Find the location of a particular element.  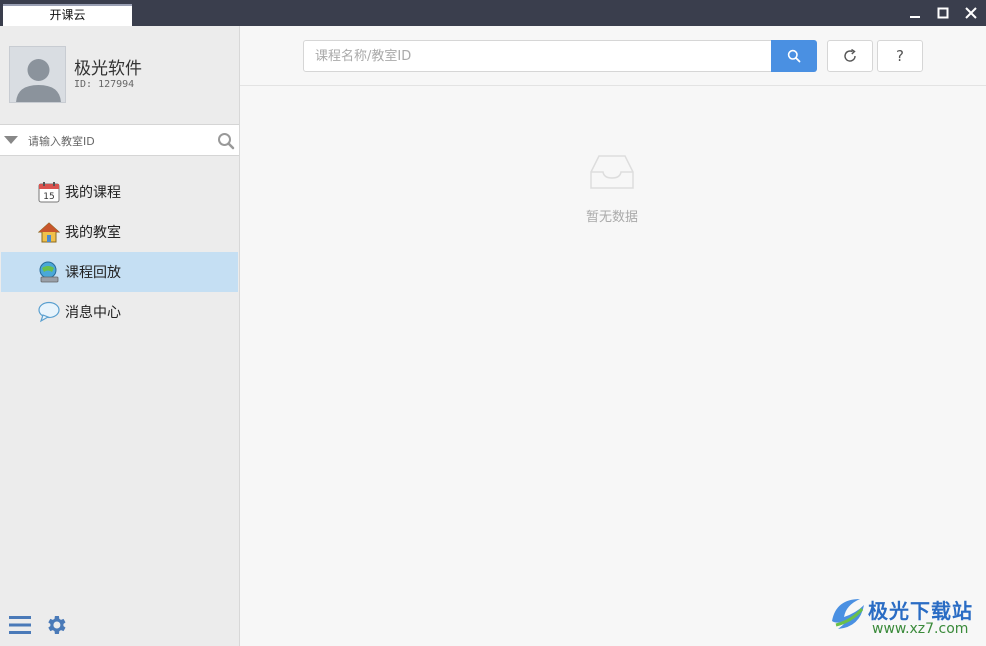

room-search-bar is located at coordinates (119, 140).